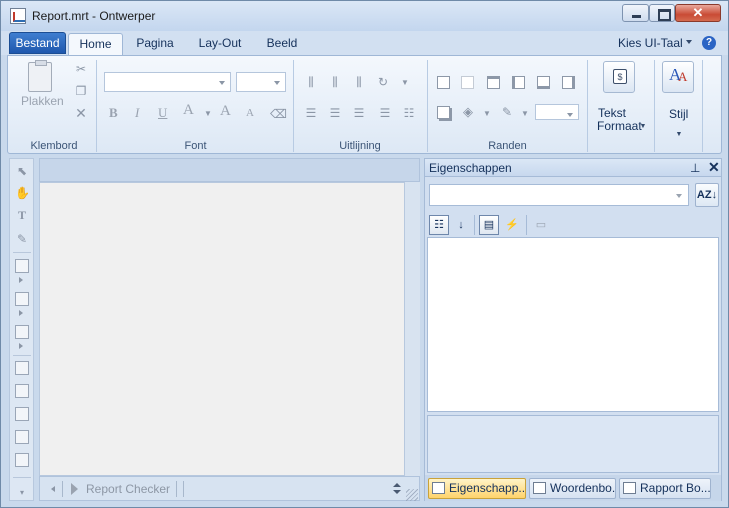 The height and width of the screenshot is (508, 729). What do you see at coordinates (468, 112) in the screenshot?
I see `fill-bucket-icon: ◈` at bounding box center [468, 112].